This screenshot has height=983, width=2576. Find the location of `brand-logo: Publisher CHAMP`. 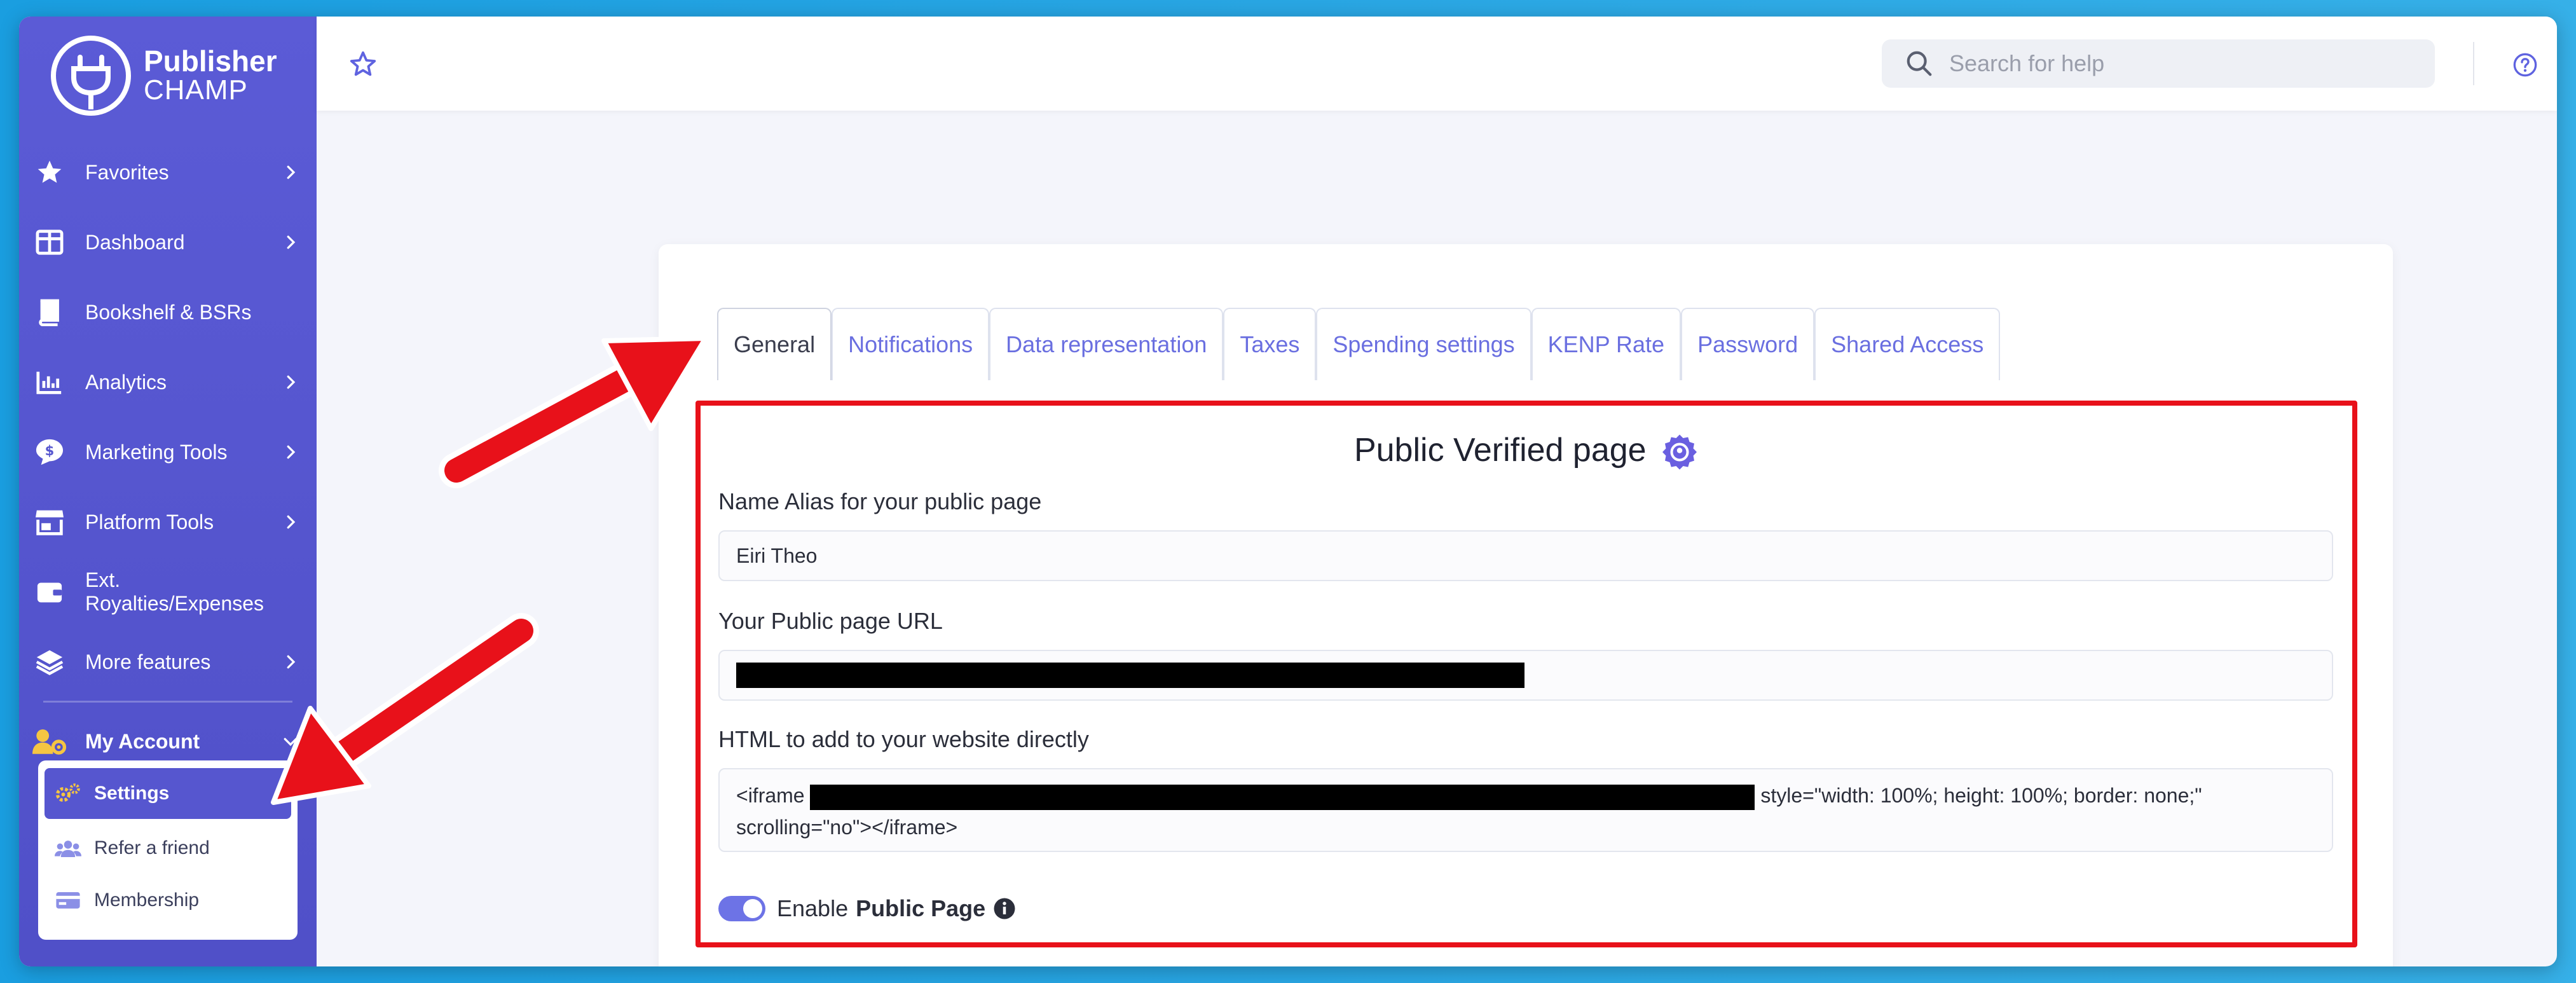

brand-logo: Publisher CHAMP is located at coordinates (164, 76).